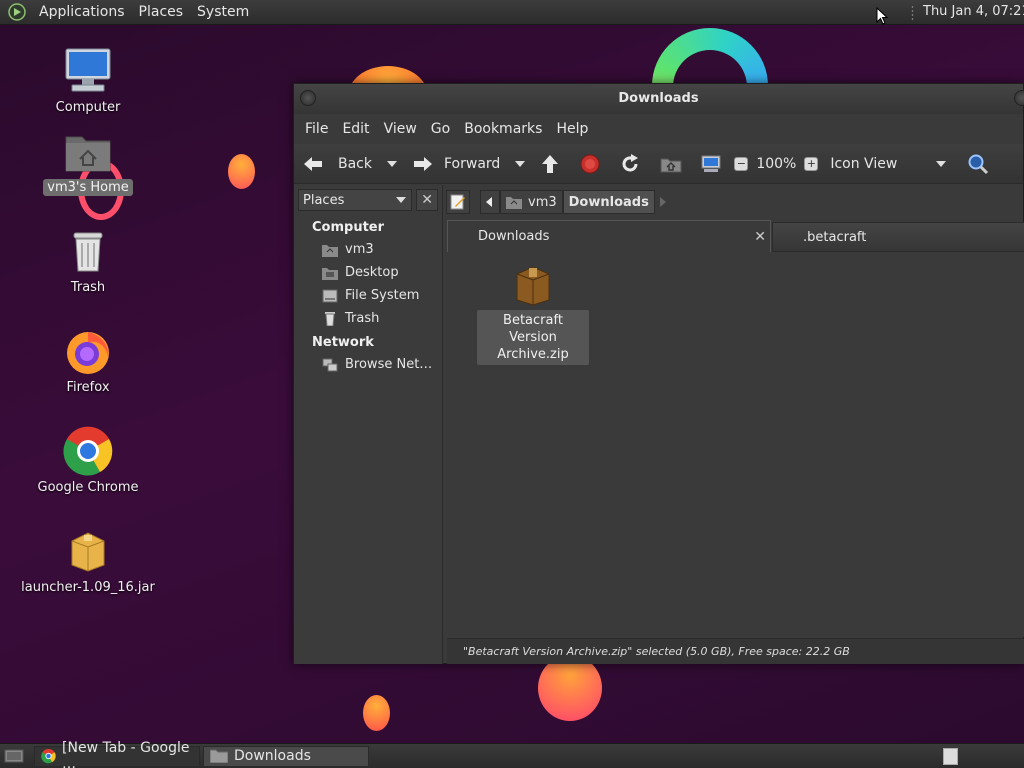  What do you see at coordinates (520, 164) in the screenshot?
I see `forward-history-dropdown-icon` at bounding box center [520, 164].